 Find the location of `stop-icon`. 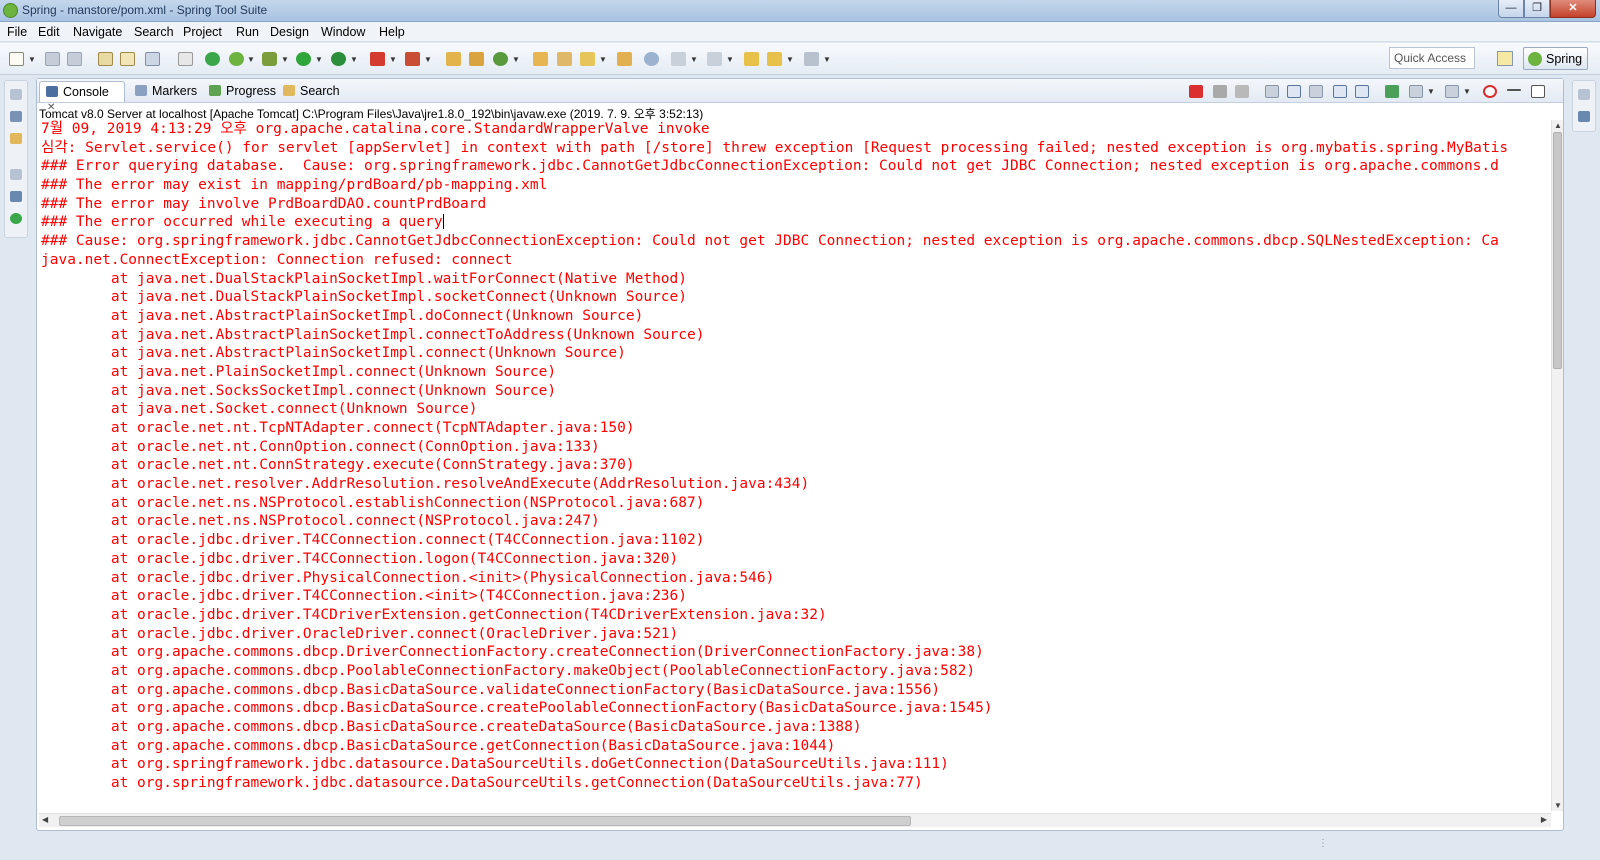

stop-icon is located at coordinates (377, 59).